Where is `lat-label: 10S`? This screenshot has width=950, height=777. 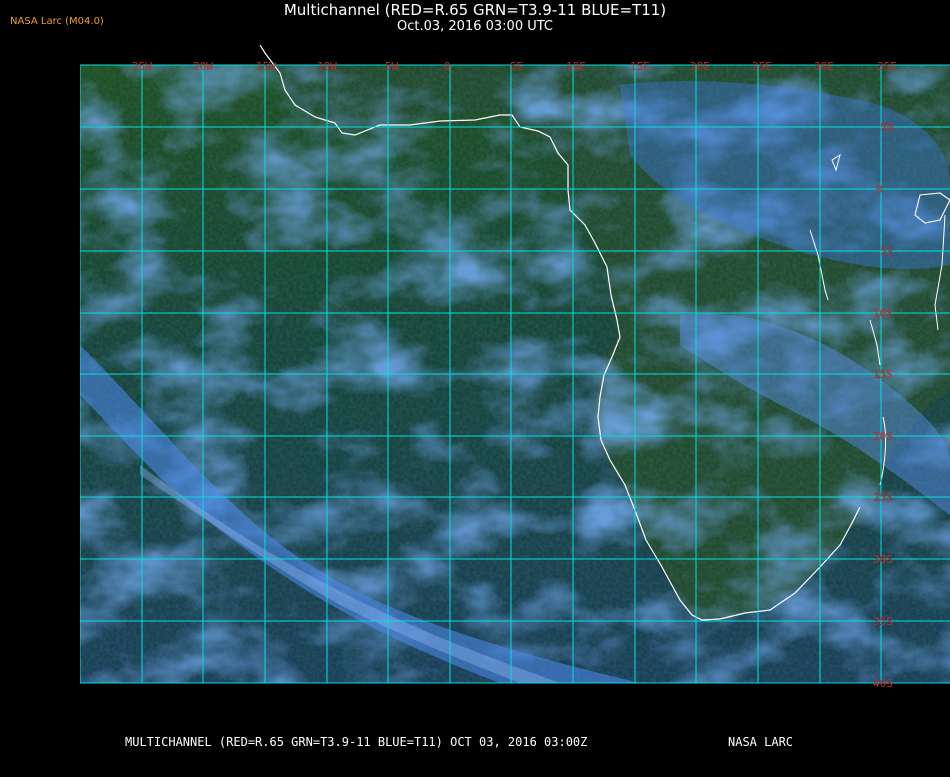 lat-label: 10S is located at coordinates (883, 313).